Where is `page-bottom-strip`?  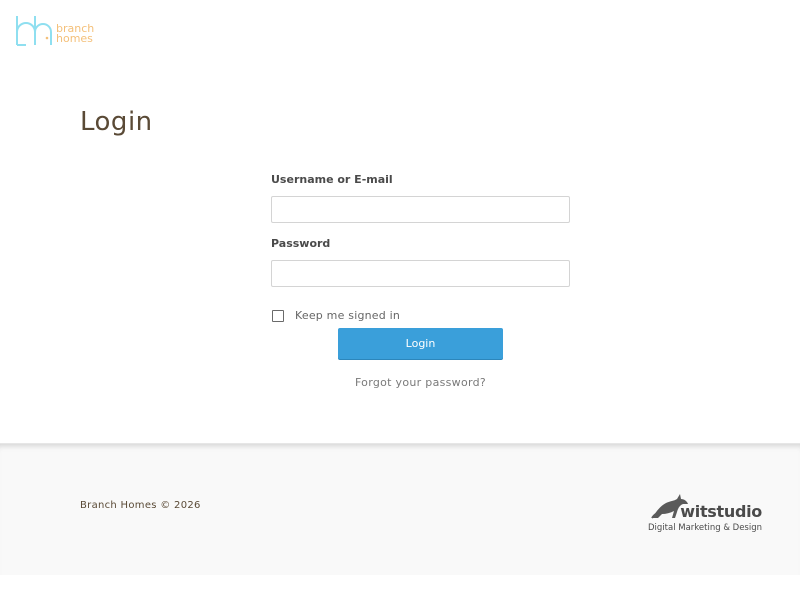 page-bottom-strip is located at coordinates (400, 587).